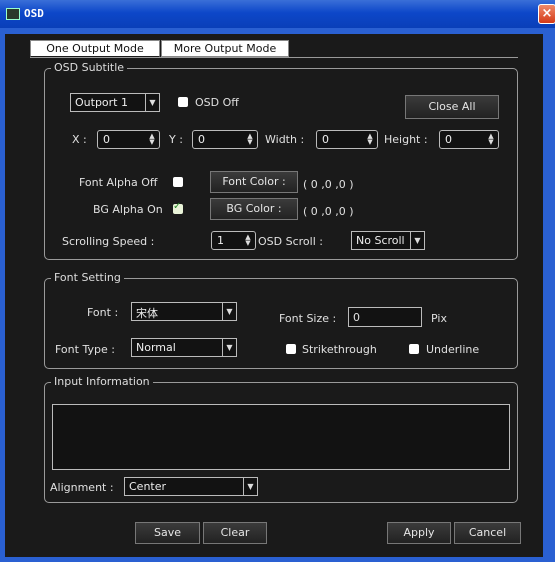  Describe the element at coordinates (115, 102) in the screenshot. I see `output-port-select: Outport 1 ▼` at that location.